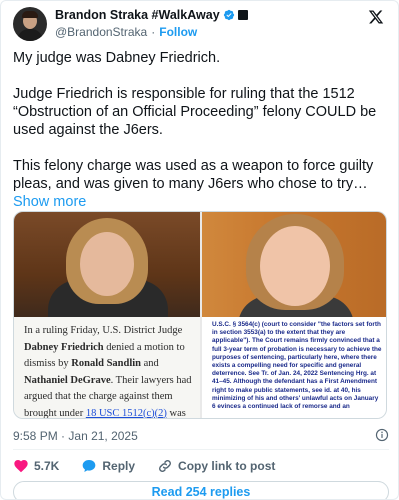 The image size is (399, 500). I want to click on divider, so click(201, 449).